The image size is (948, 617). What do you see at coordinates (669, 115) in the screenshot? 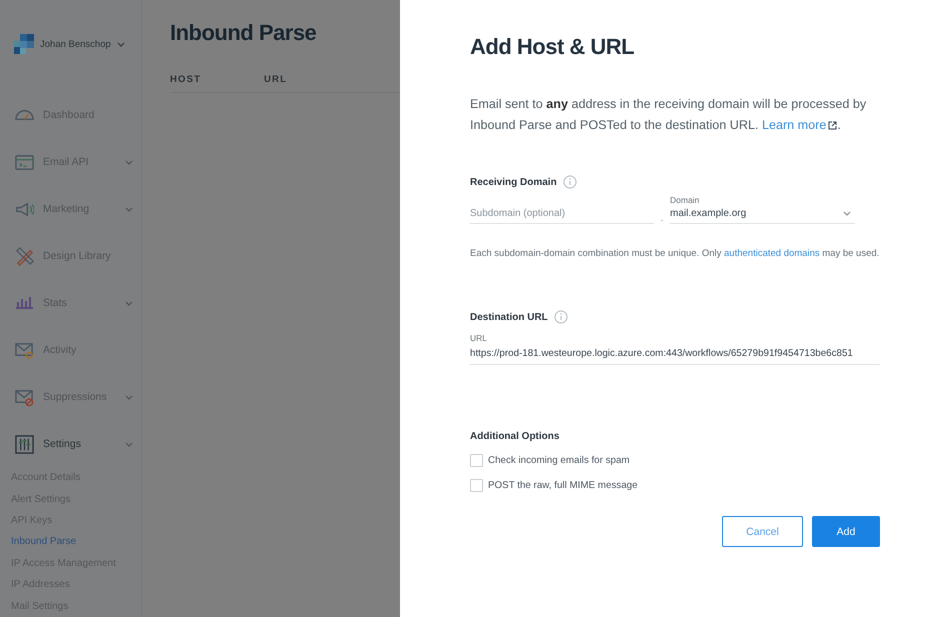
I see `intro-text: Email sent to any address in the receiving domain will be processed by Inbound Parse and POSTed to the destination URL. Learn more .` at bounding box center [669, 115].